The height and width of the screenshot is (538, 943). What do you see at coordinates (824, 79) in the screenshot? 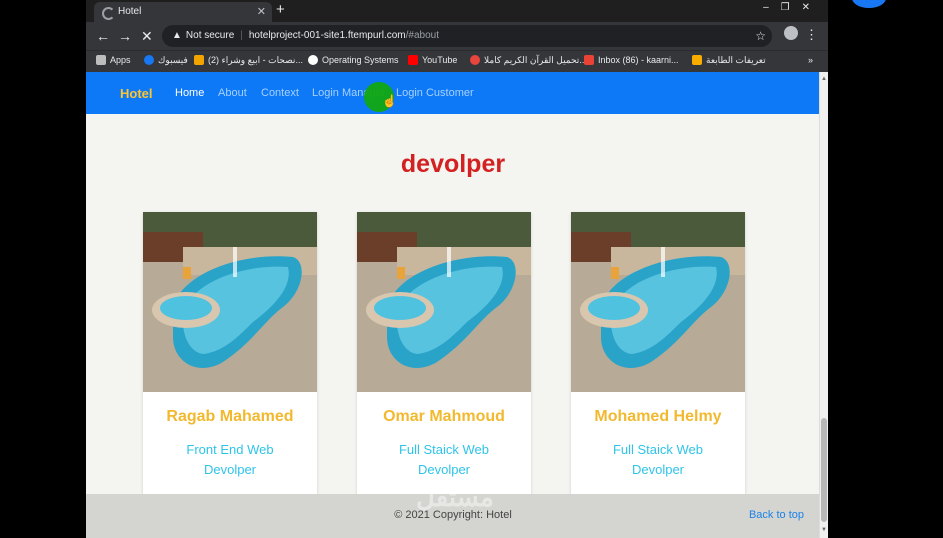
I see `scroll-up-arrow-icon: ▲` at bounding box center [824, 79].